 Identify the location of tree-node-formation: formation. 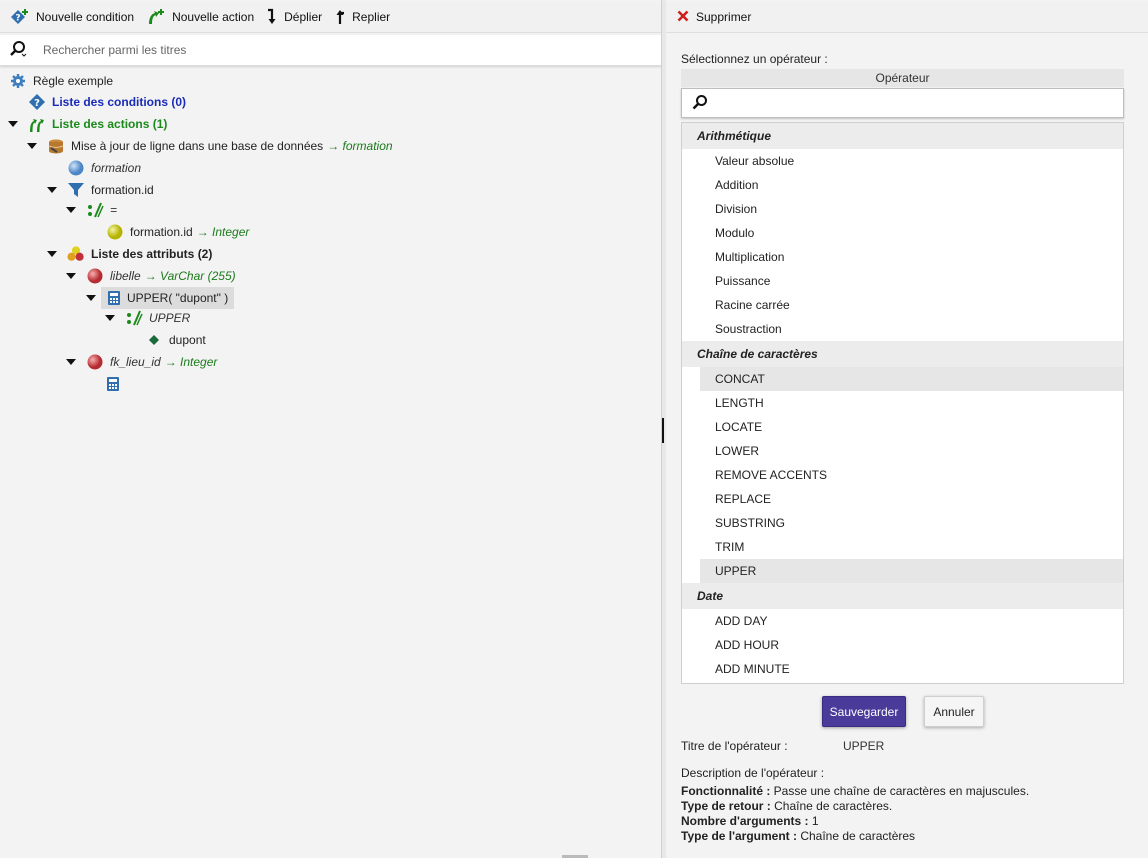
(104, 168).